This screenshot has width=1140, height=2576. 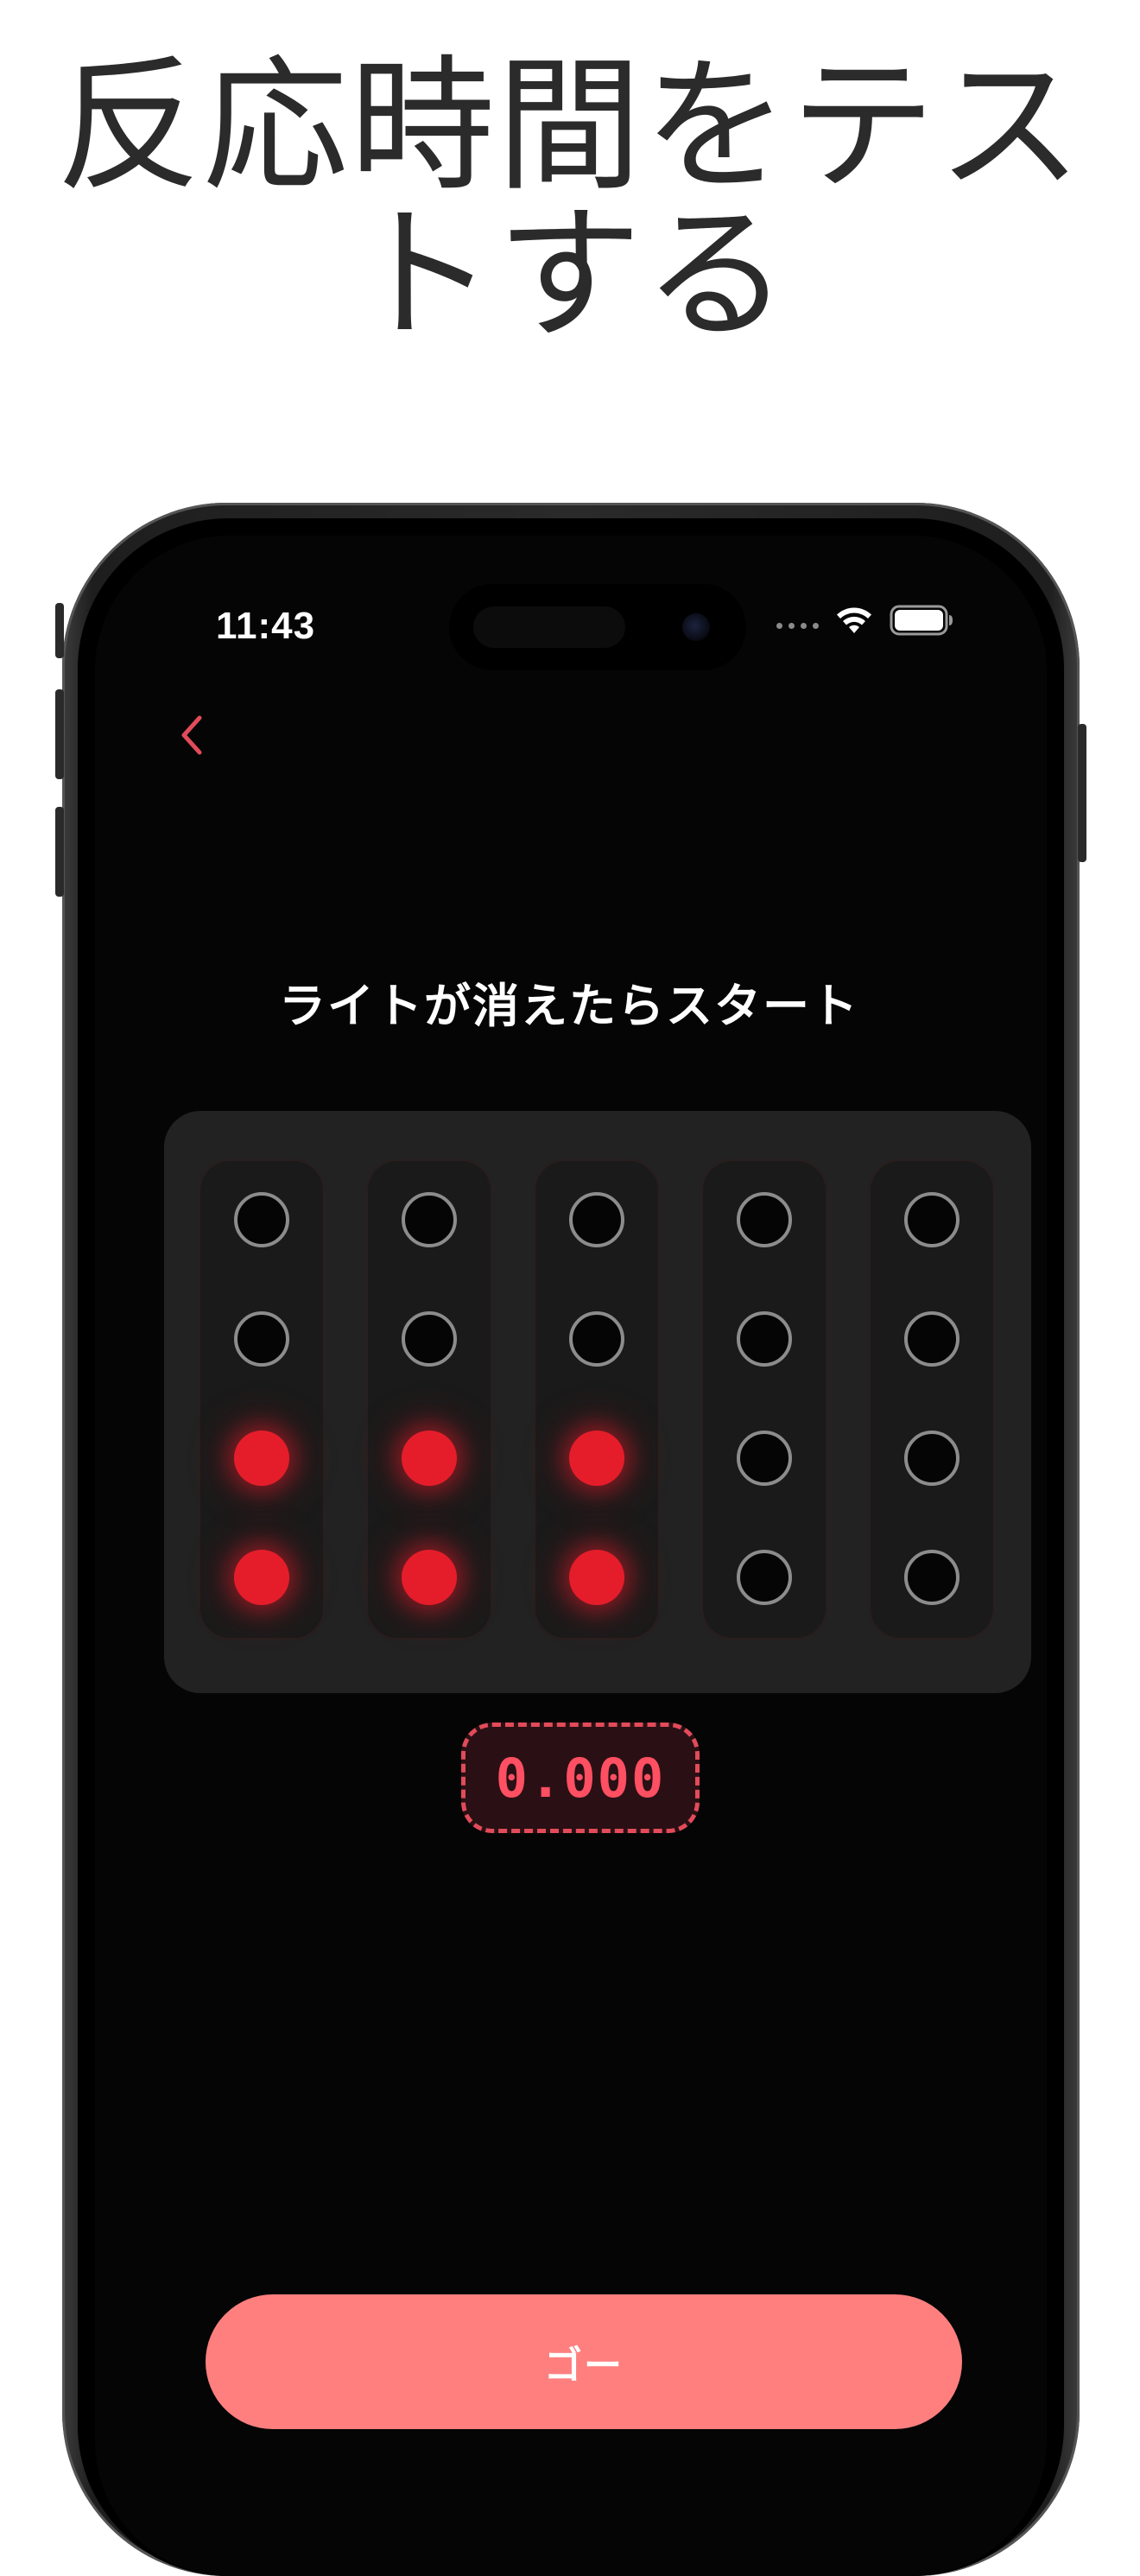 What do you see at coordinates (1082, 793) in the screenshot?
I see `power-button` at bounding box center [1082, 793].